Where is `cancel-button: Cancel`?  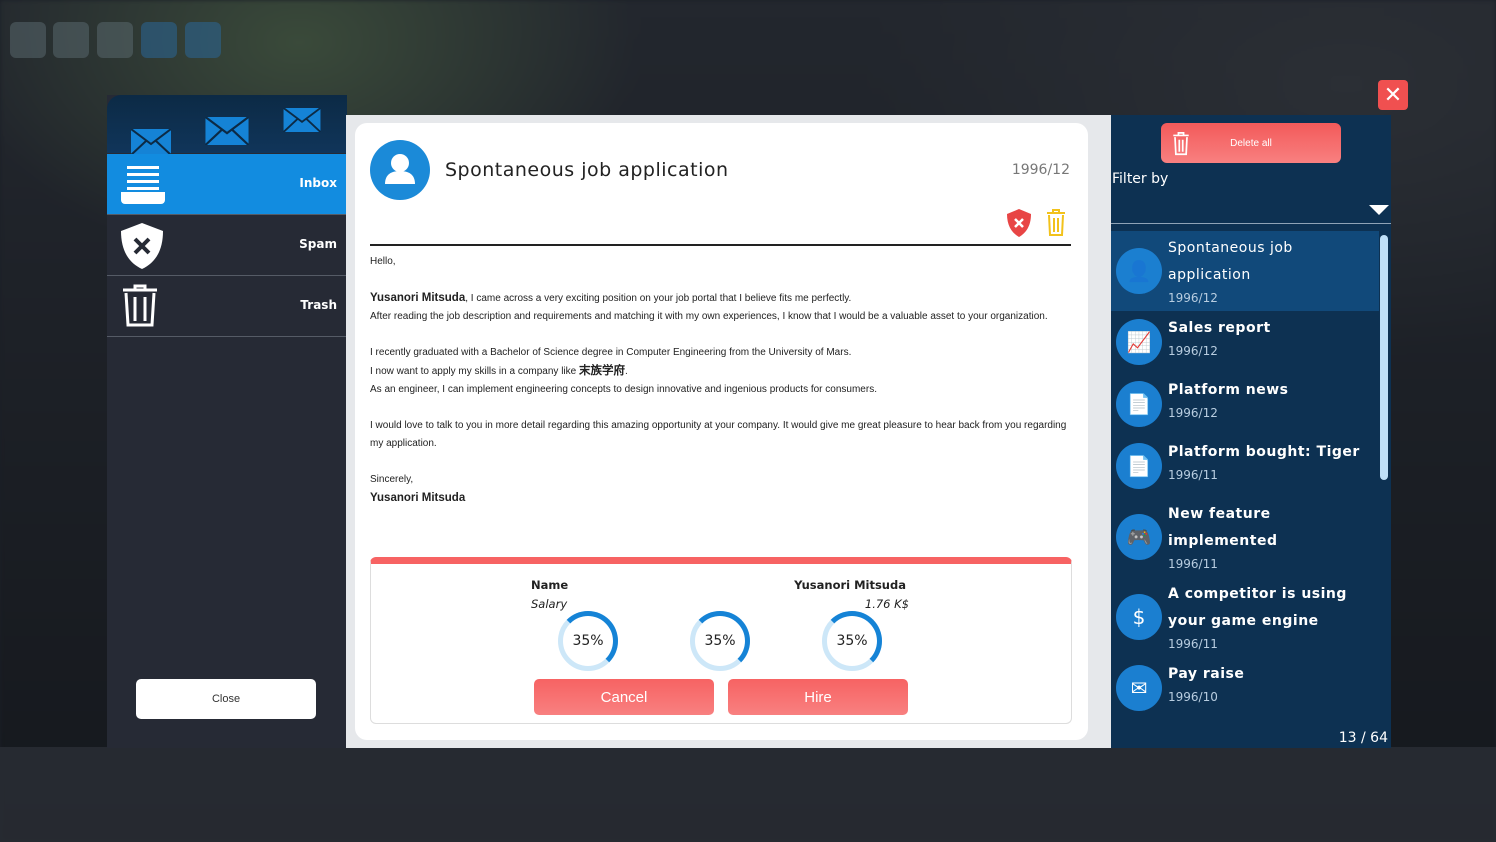
cancel-button: Cancel is located at coordinates (624, 697).